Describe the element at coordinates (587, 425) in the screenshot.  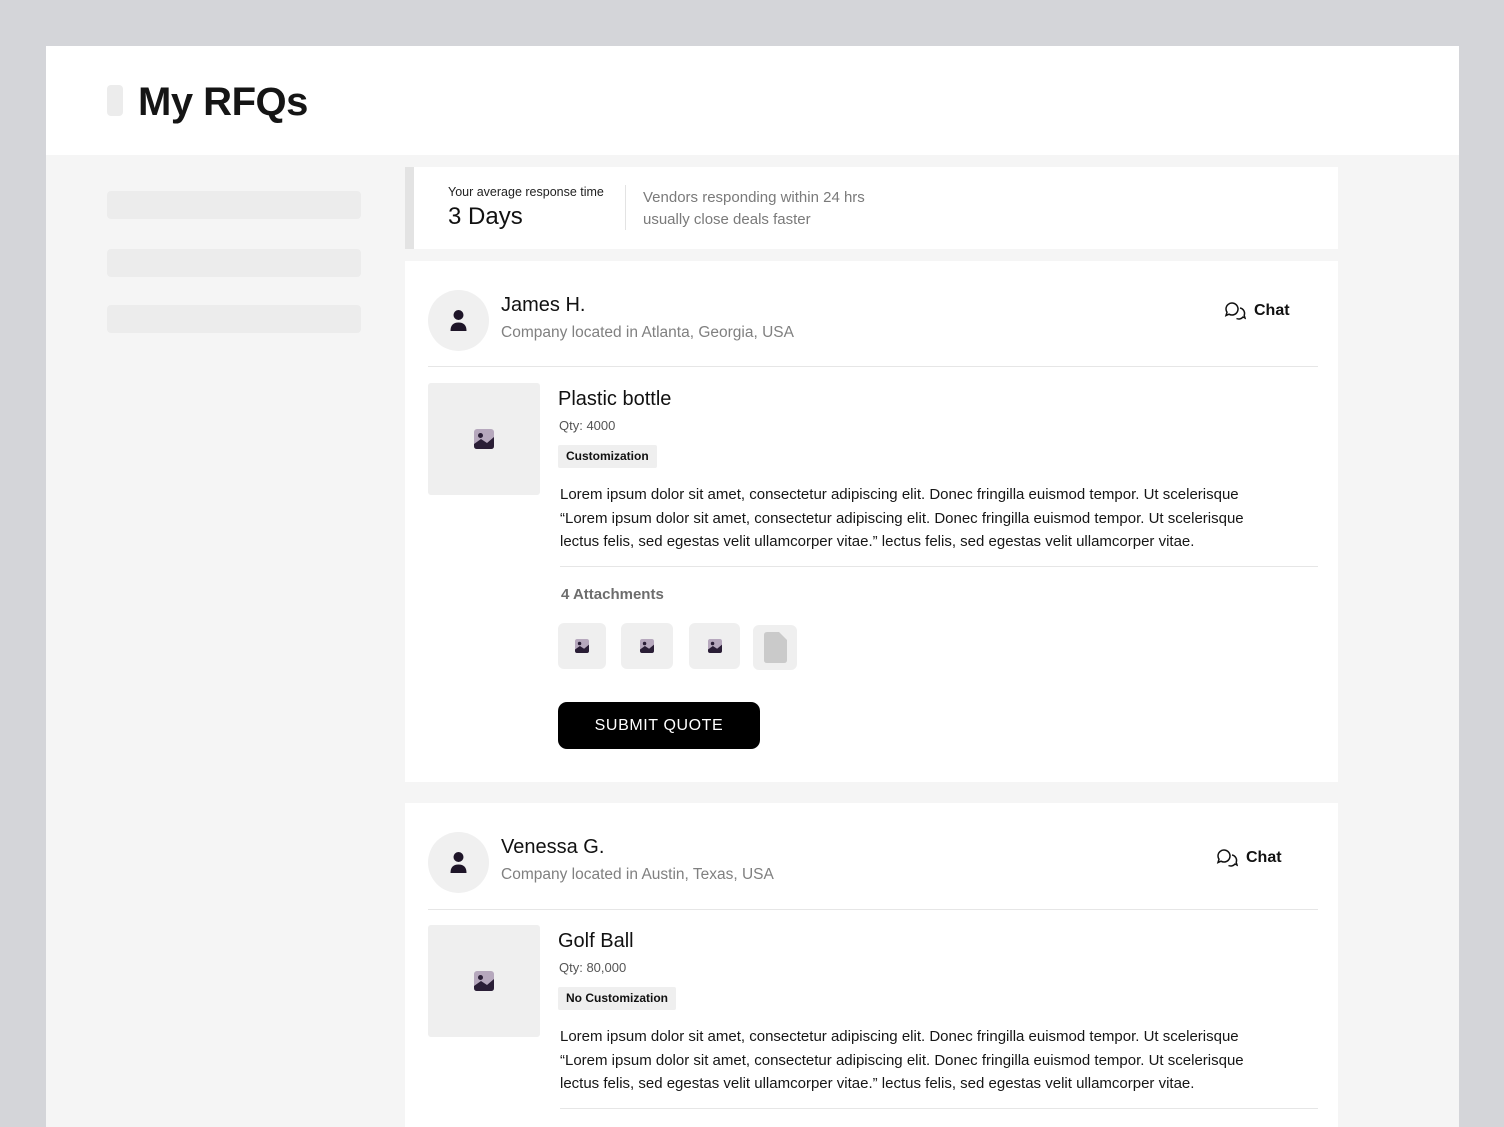
I see `product-qty: Qty: 4000` at that location.